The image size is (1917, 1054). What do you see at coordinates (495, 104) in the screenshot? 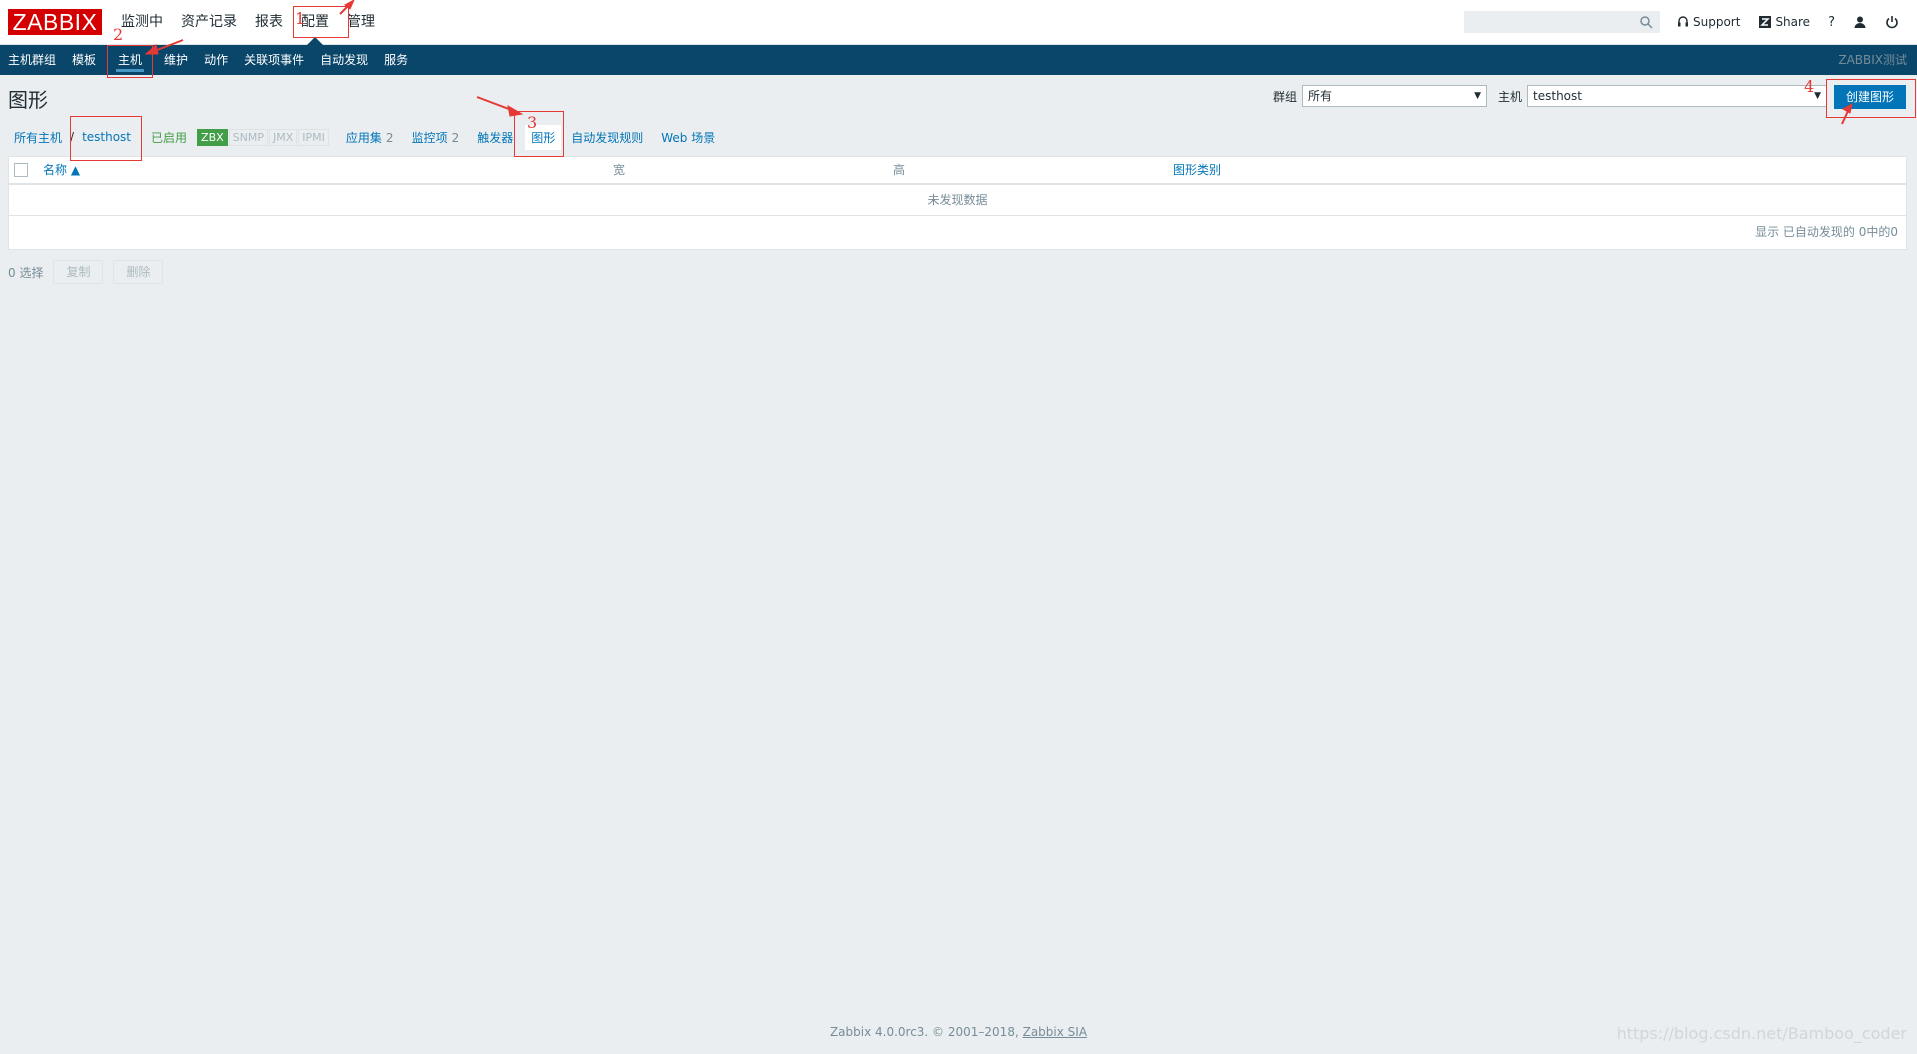
I see `arrow-3-shaft` at bounding box center [495, 104].